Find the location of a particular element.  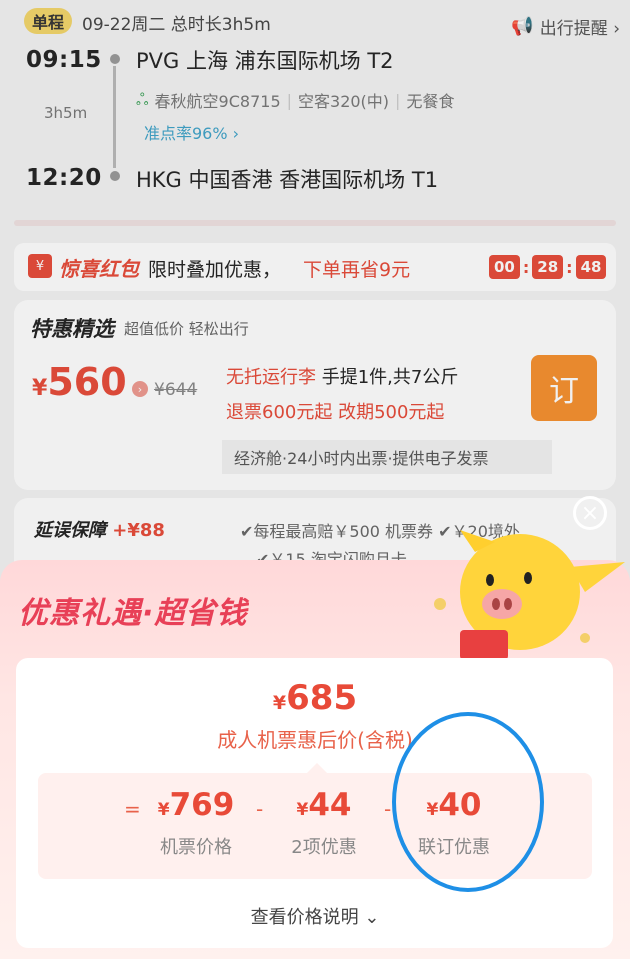

discount-label: 2项优惠 is located at coordinates (324, 847).